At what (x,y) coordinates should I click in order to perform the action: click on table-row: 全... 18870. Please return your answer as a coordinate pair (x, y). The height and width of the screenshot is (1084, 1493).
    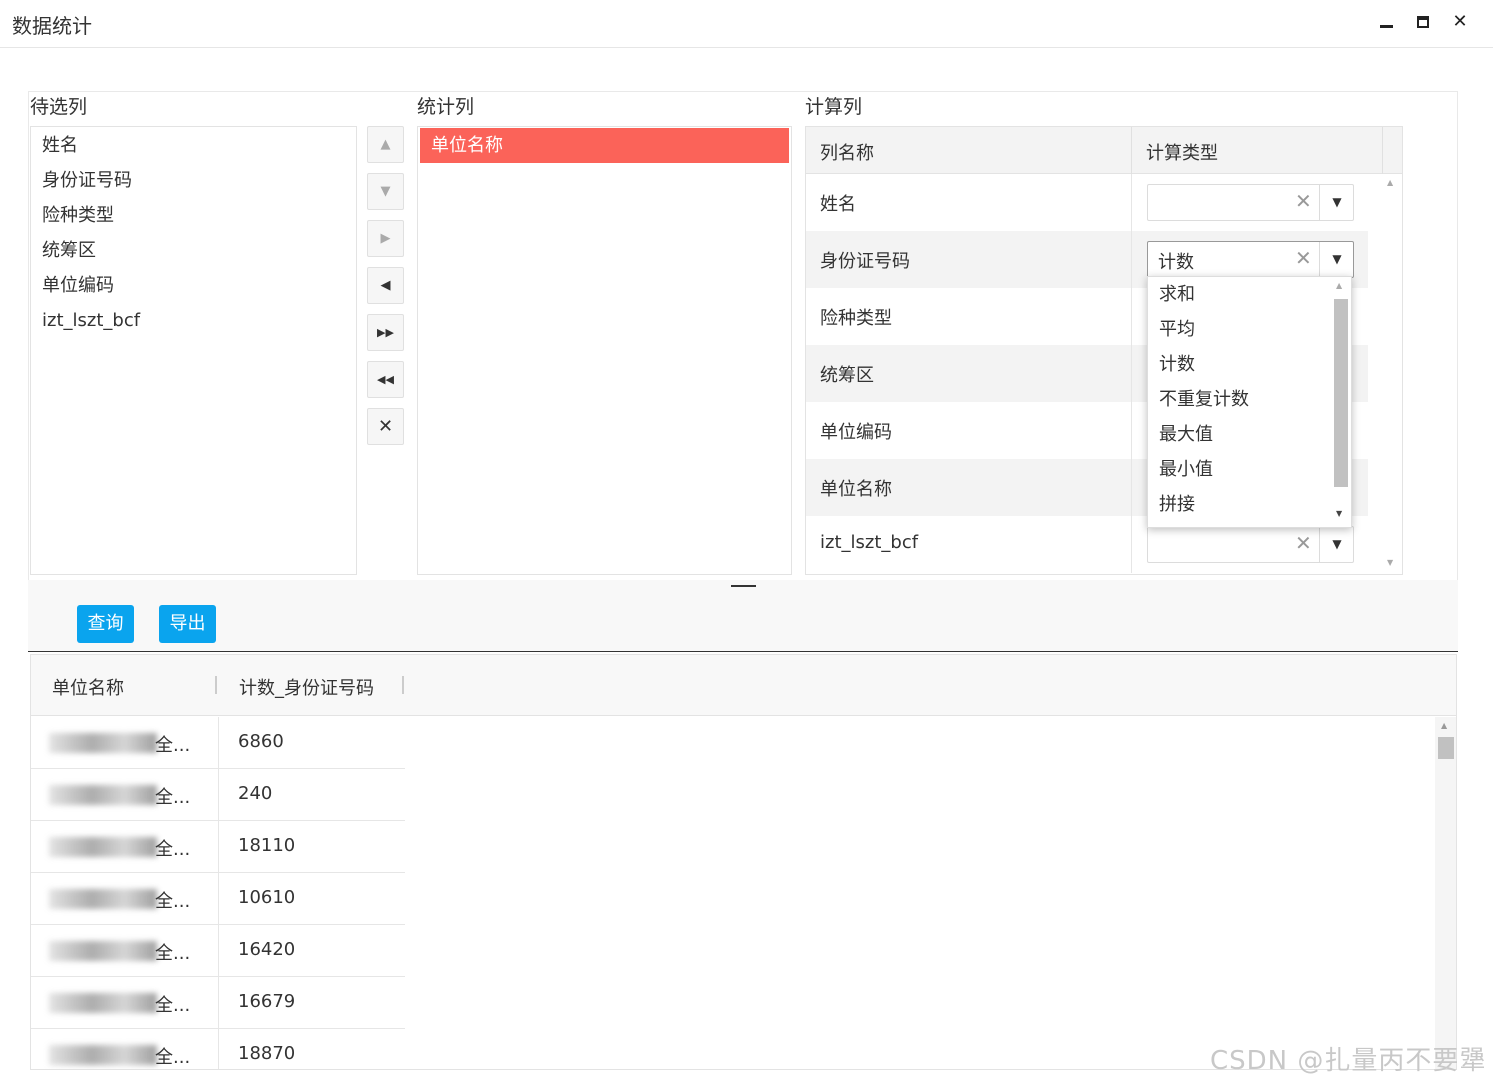
    Looking at the image, I should click on (218, 1049).